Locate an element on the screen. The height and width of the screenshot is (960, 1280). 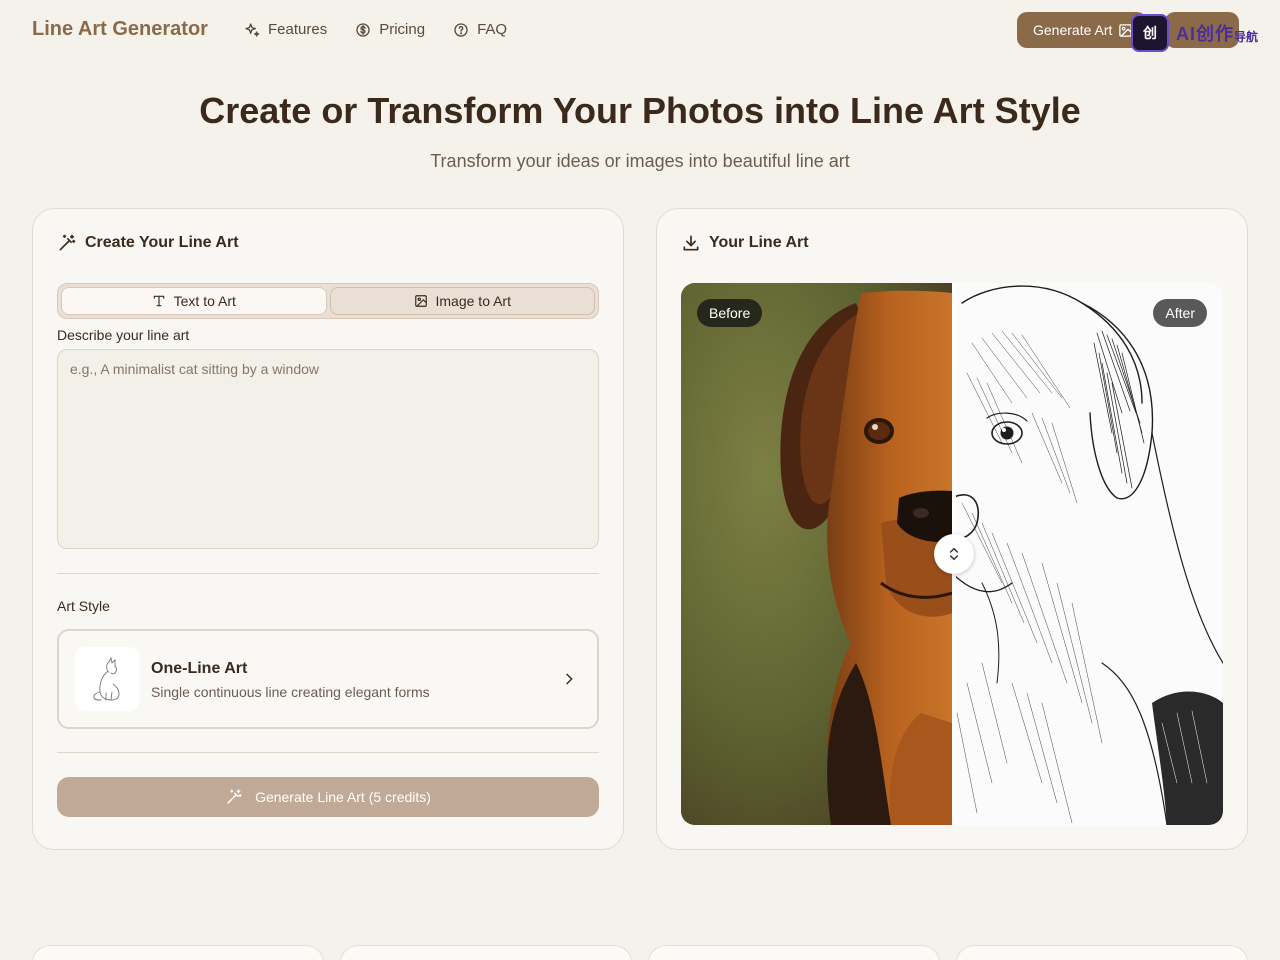
nav-links: Features Pricing FAQ is located at coordinates (375, 29).